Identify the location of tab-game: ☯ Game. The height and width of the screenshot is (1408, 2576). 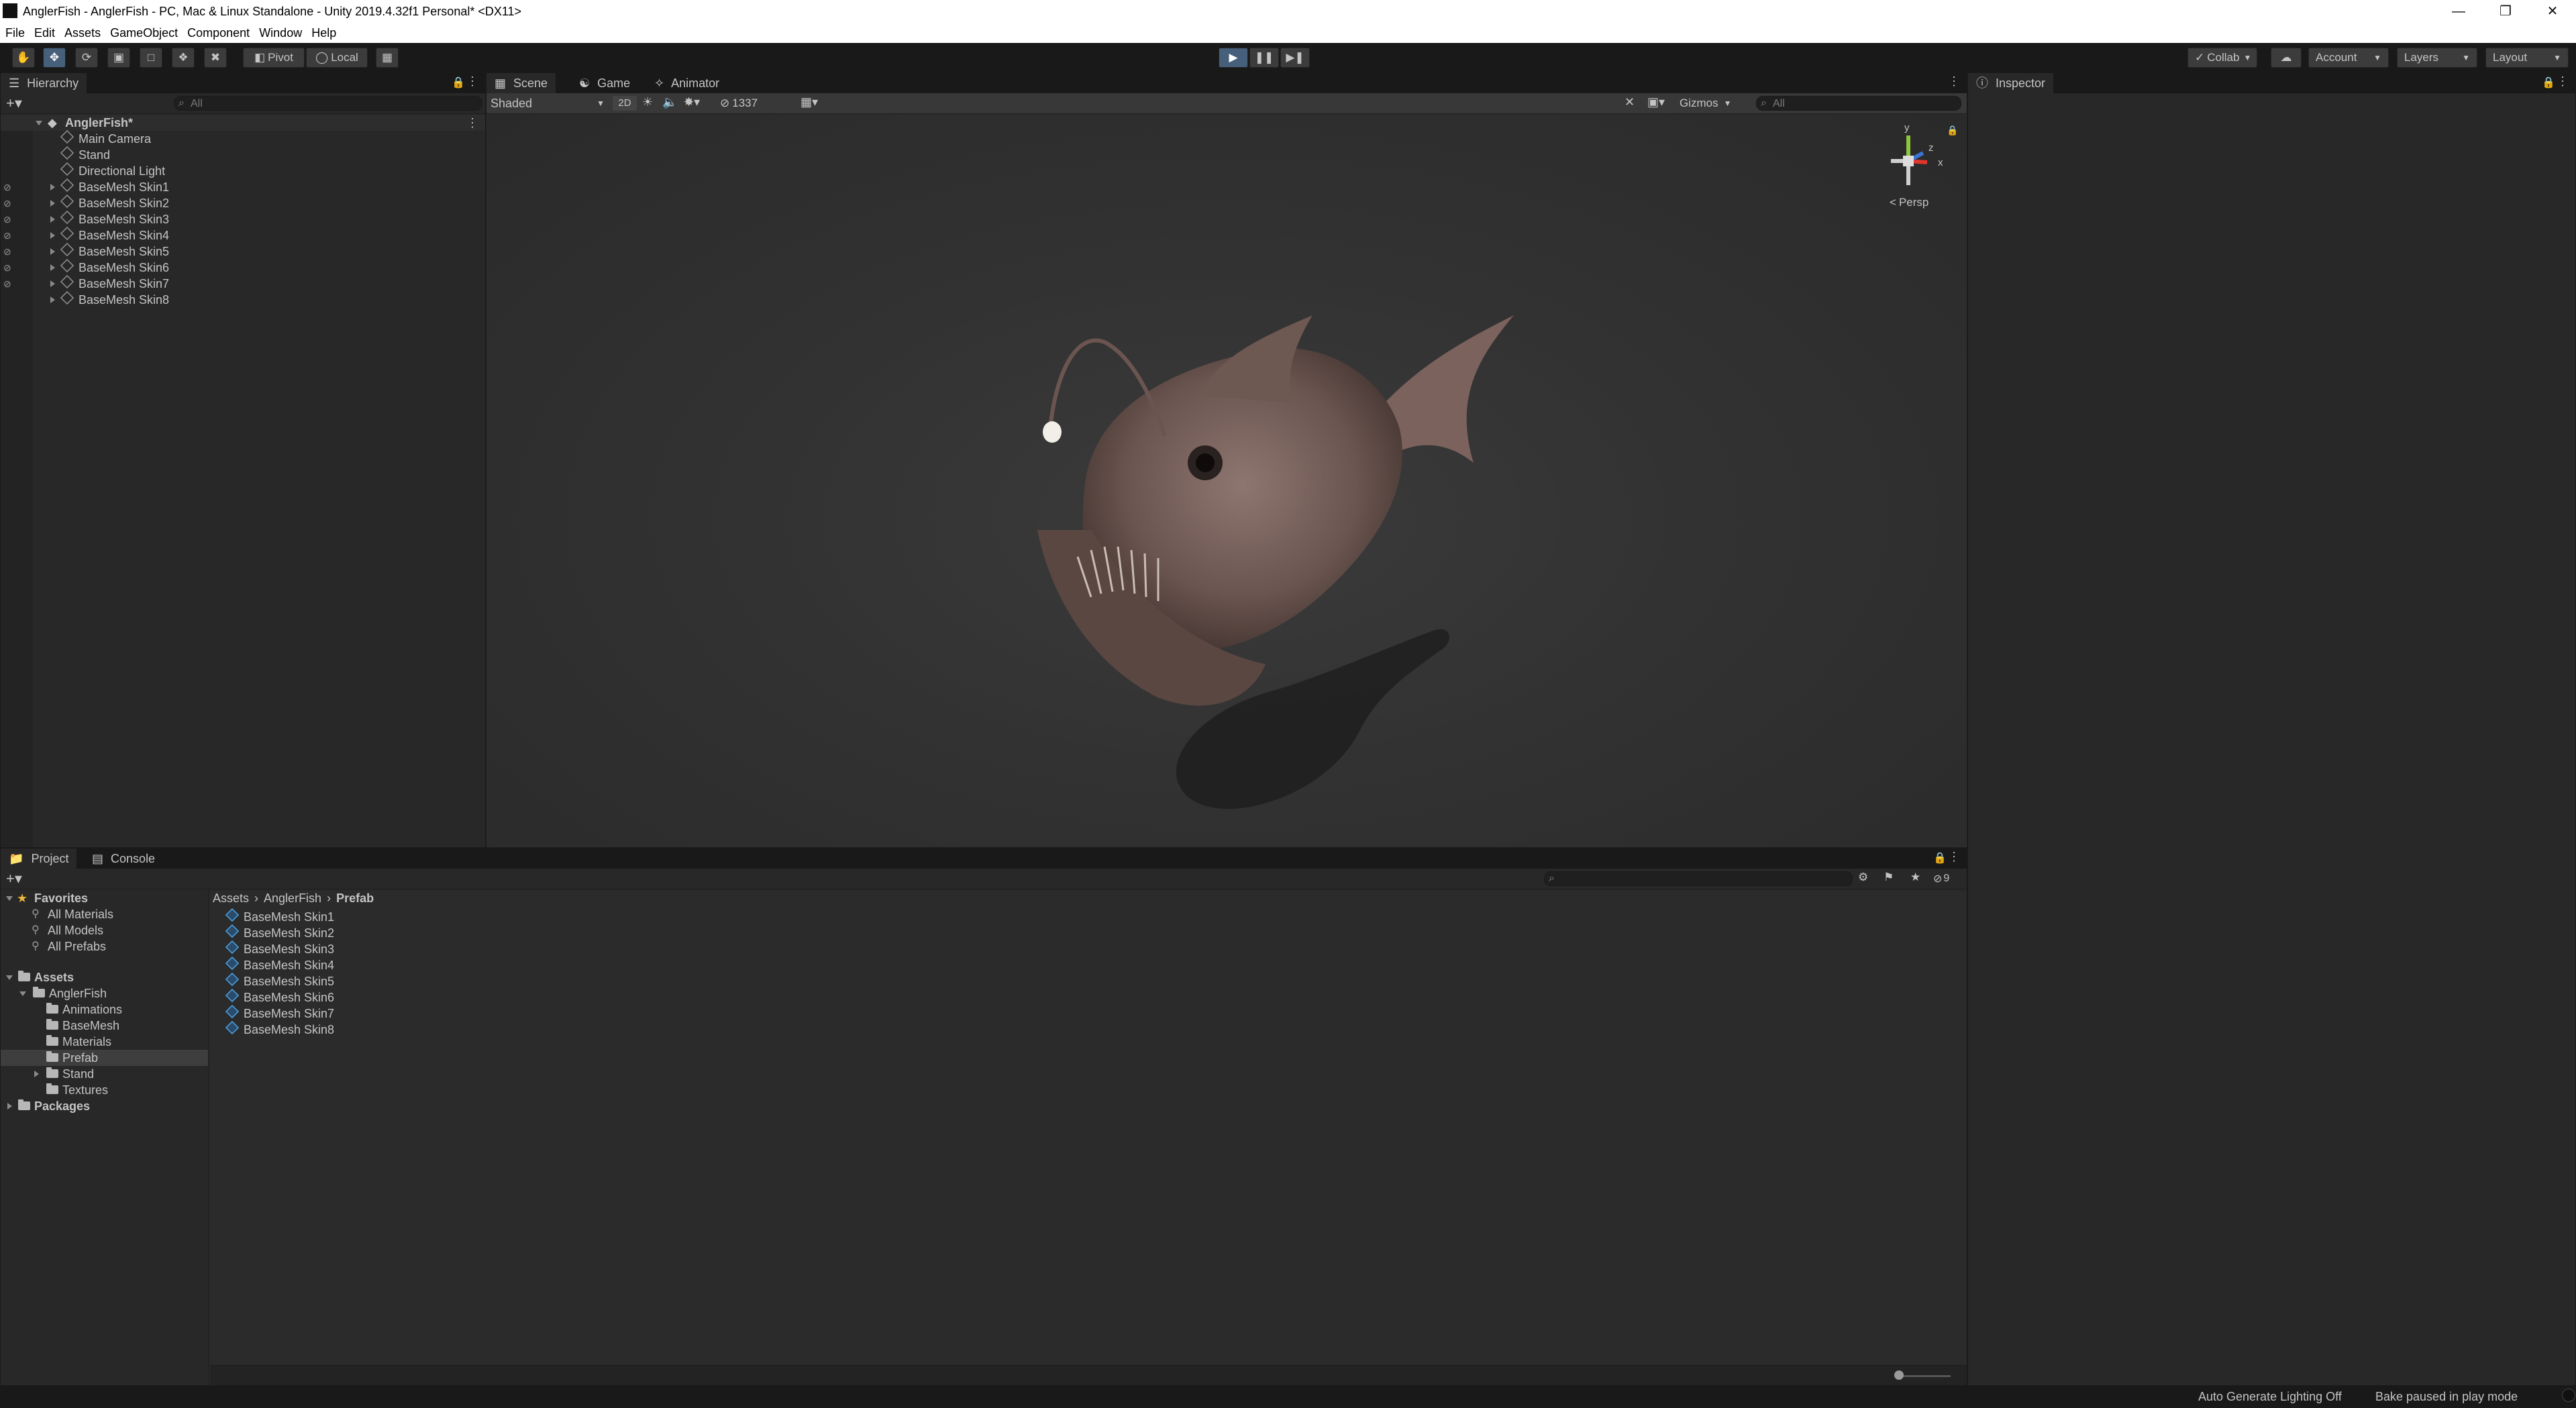
(605, 83).